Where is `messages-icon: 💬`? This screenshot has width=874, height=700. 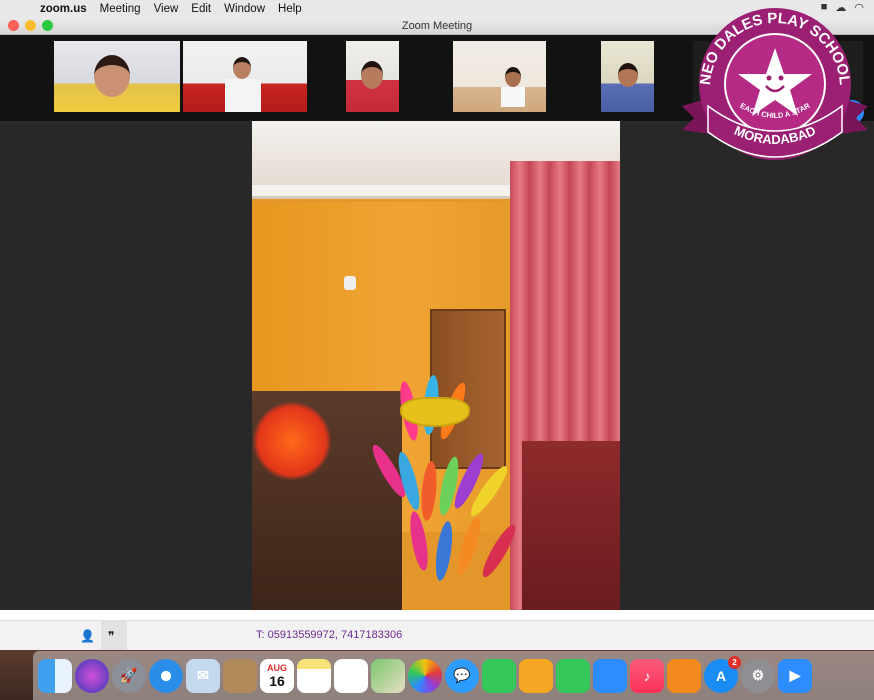
messages-icon: 💬 is located at coordinates (462, 675).